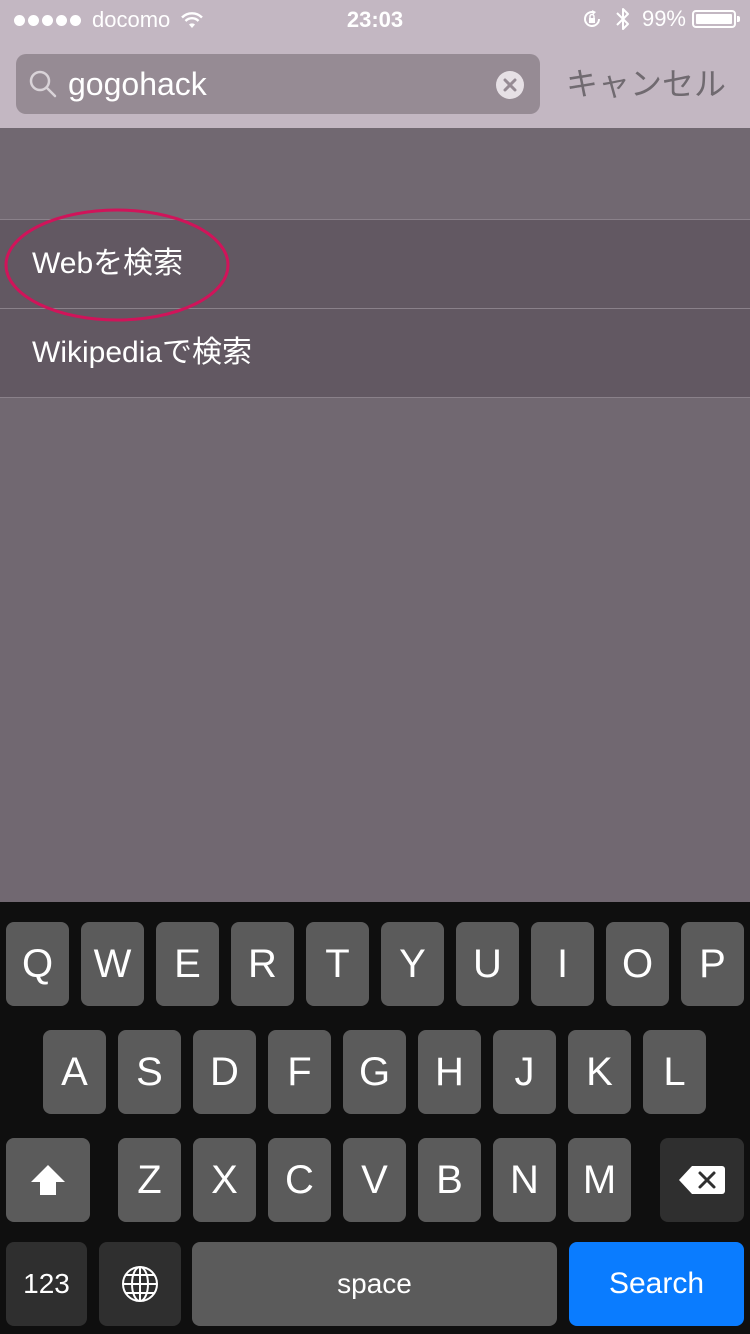  I want to click on key-i: I, so click(562, 964).